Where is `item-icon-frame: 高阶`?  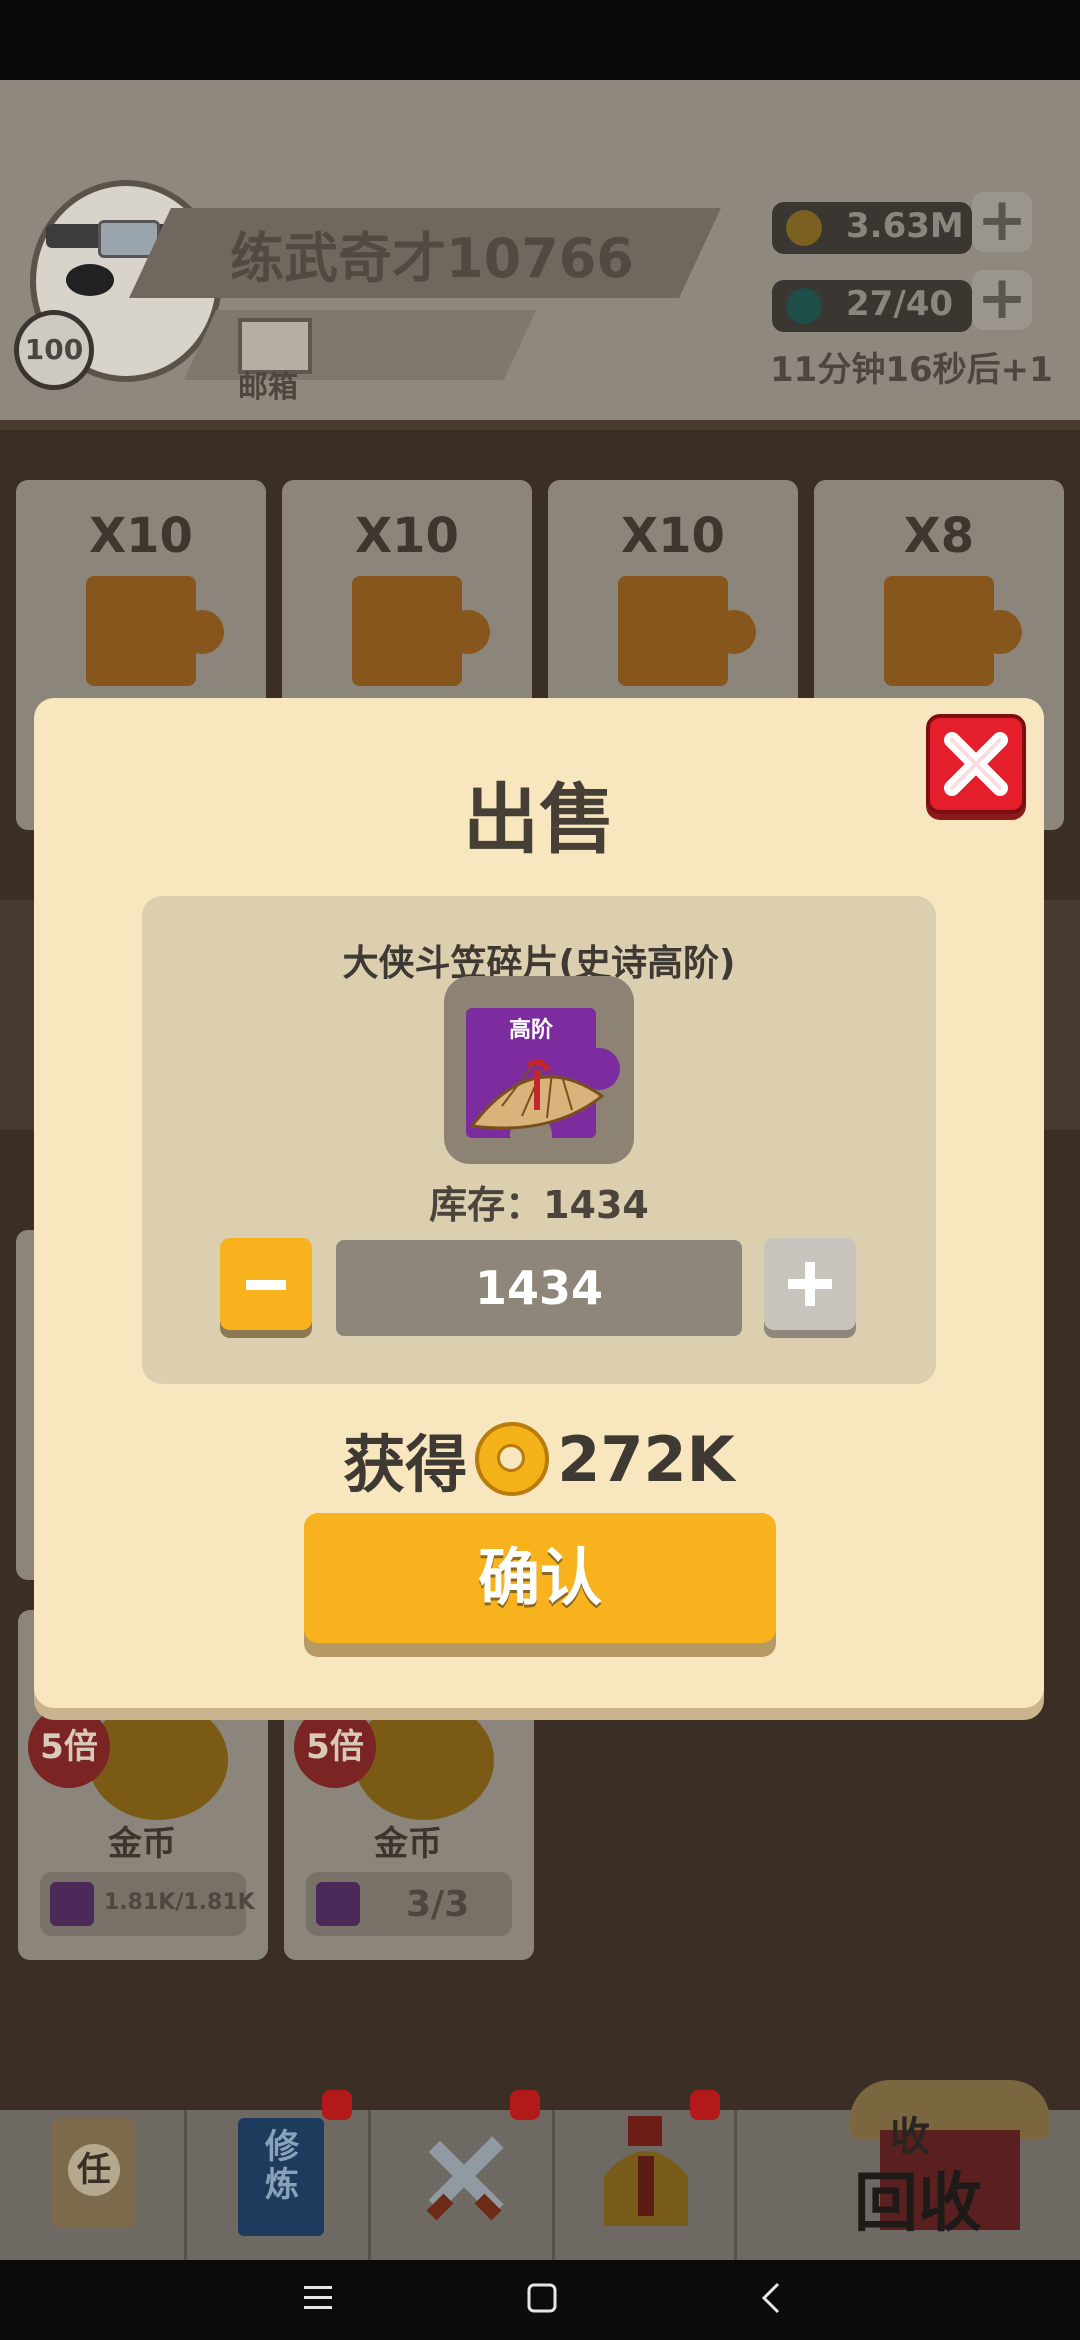 item-icon-frame: 高阶 is located at coordinates (539, 1070).